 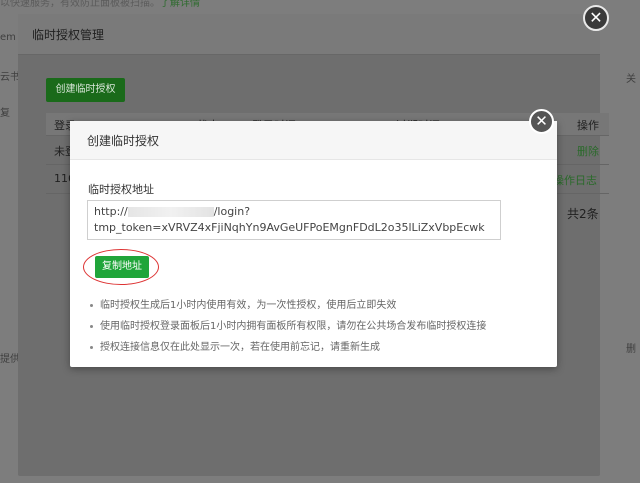 What do you see at coordinates (309, 34) in the screenshot?
I see `dialog-header` at bounding box center [309, 34].